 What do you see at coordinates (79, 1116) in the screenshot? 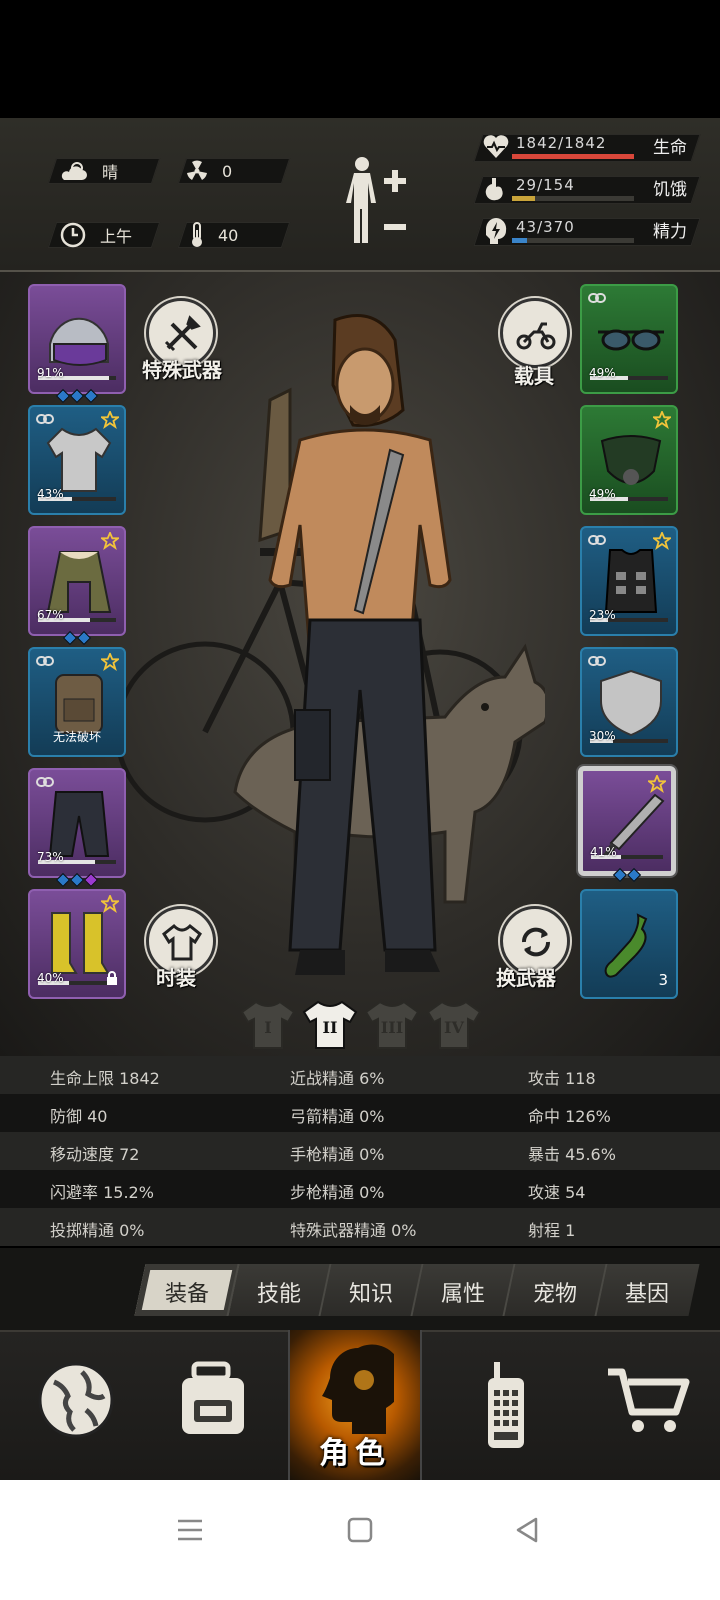
I see `attribute-cell: 防御 40` at bounding box center [79, 1116].